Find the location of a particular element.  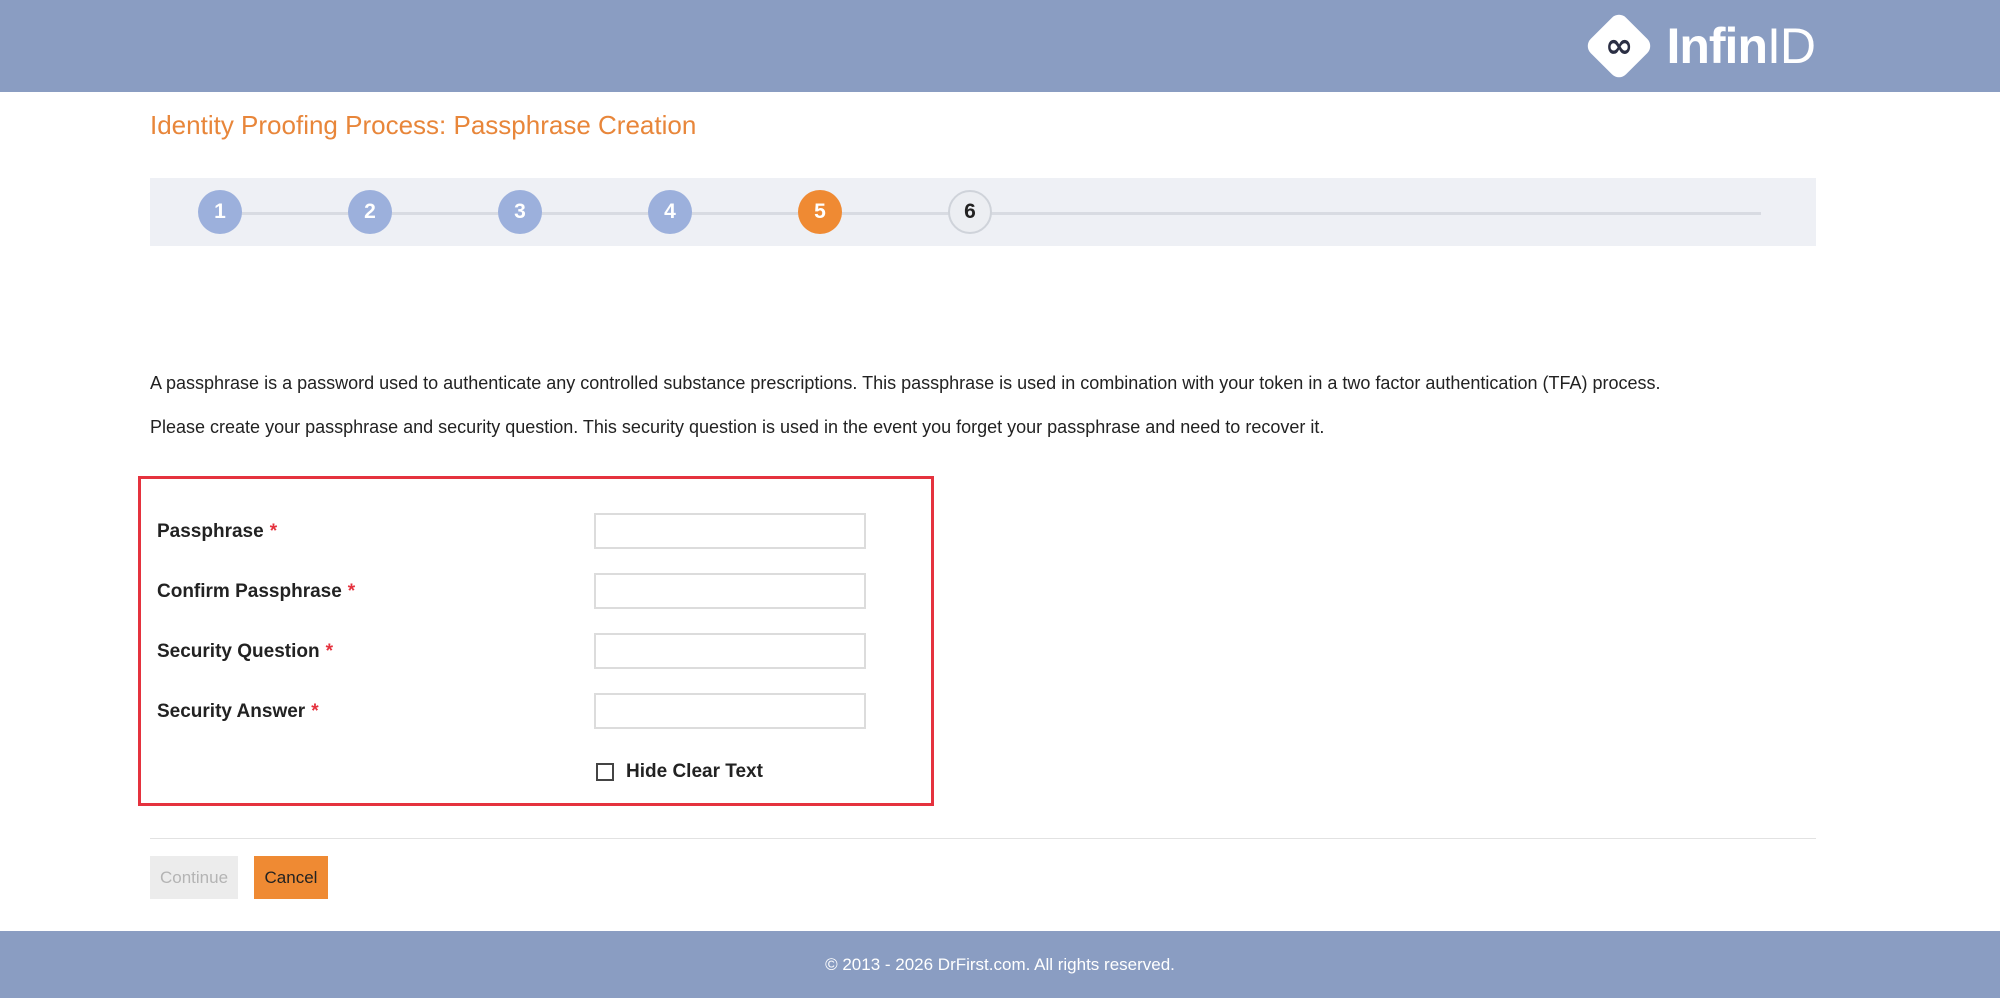

security-question-label: Security Question * is located at coordinates (245, 651).